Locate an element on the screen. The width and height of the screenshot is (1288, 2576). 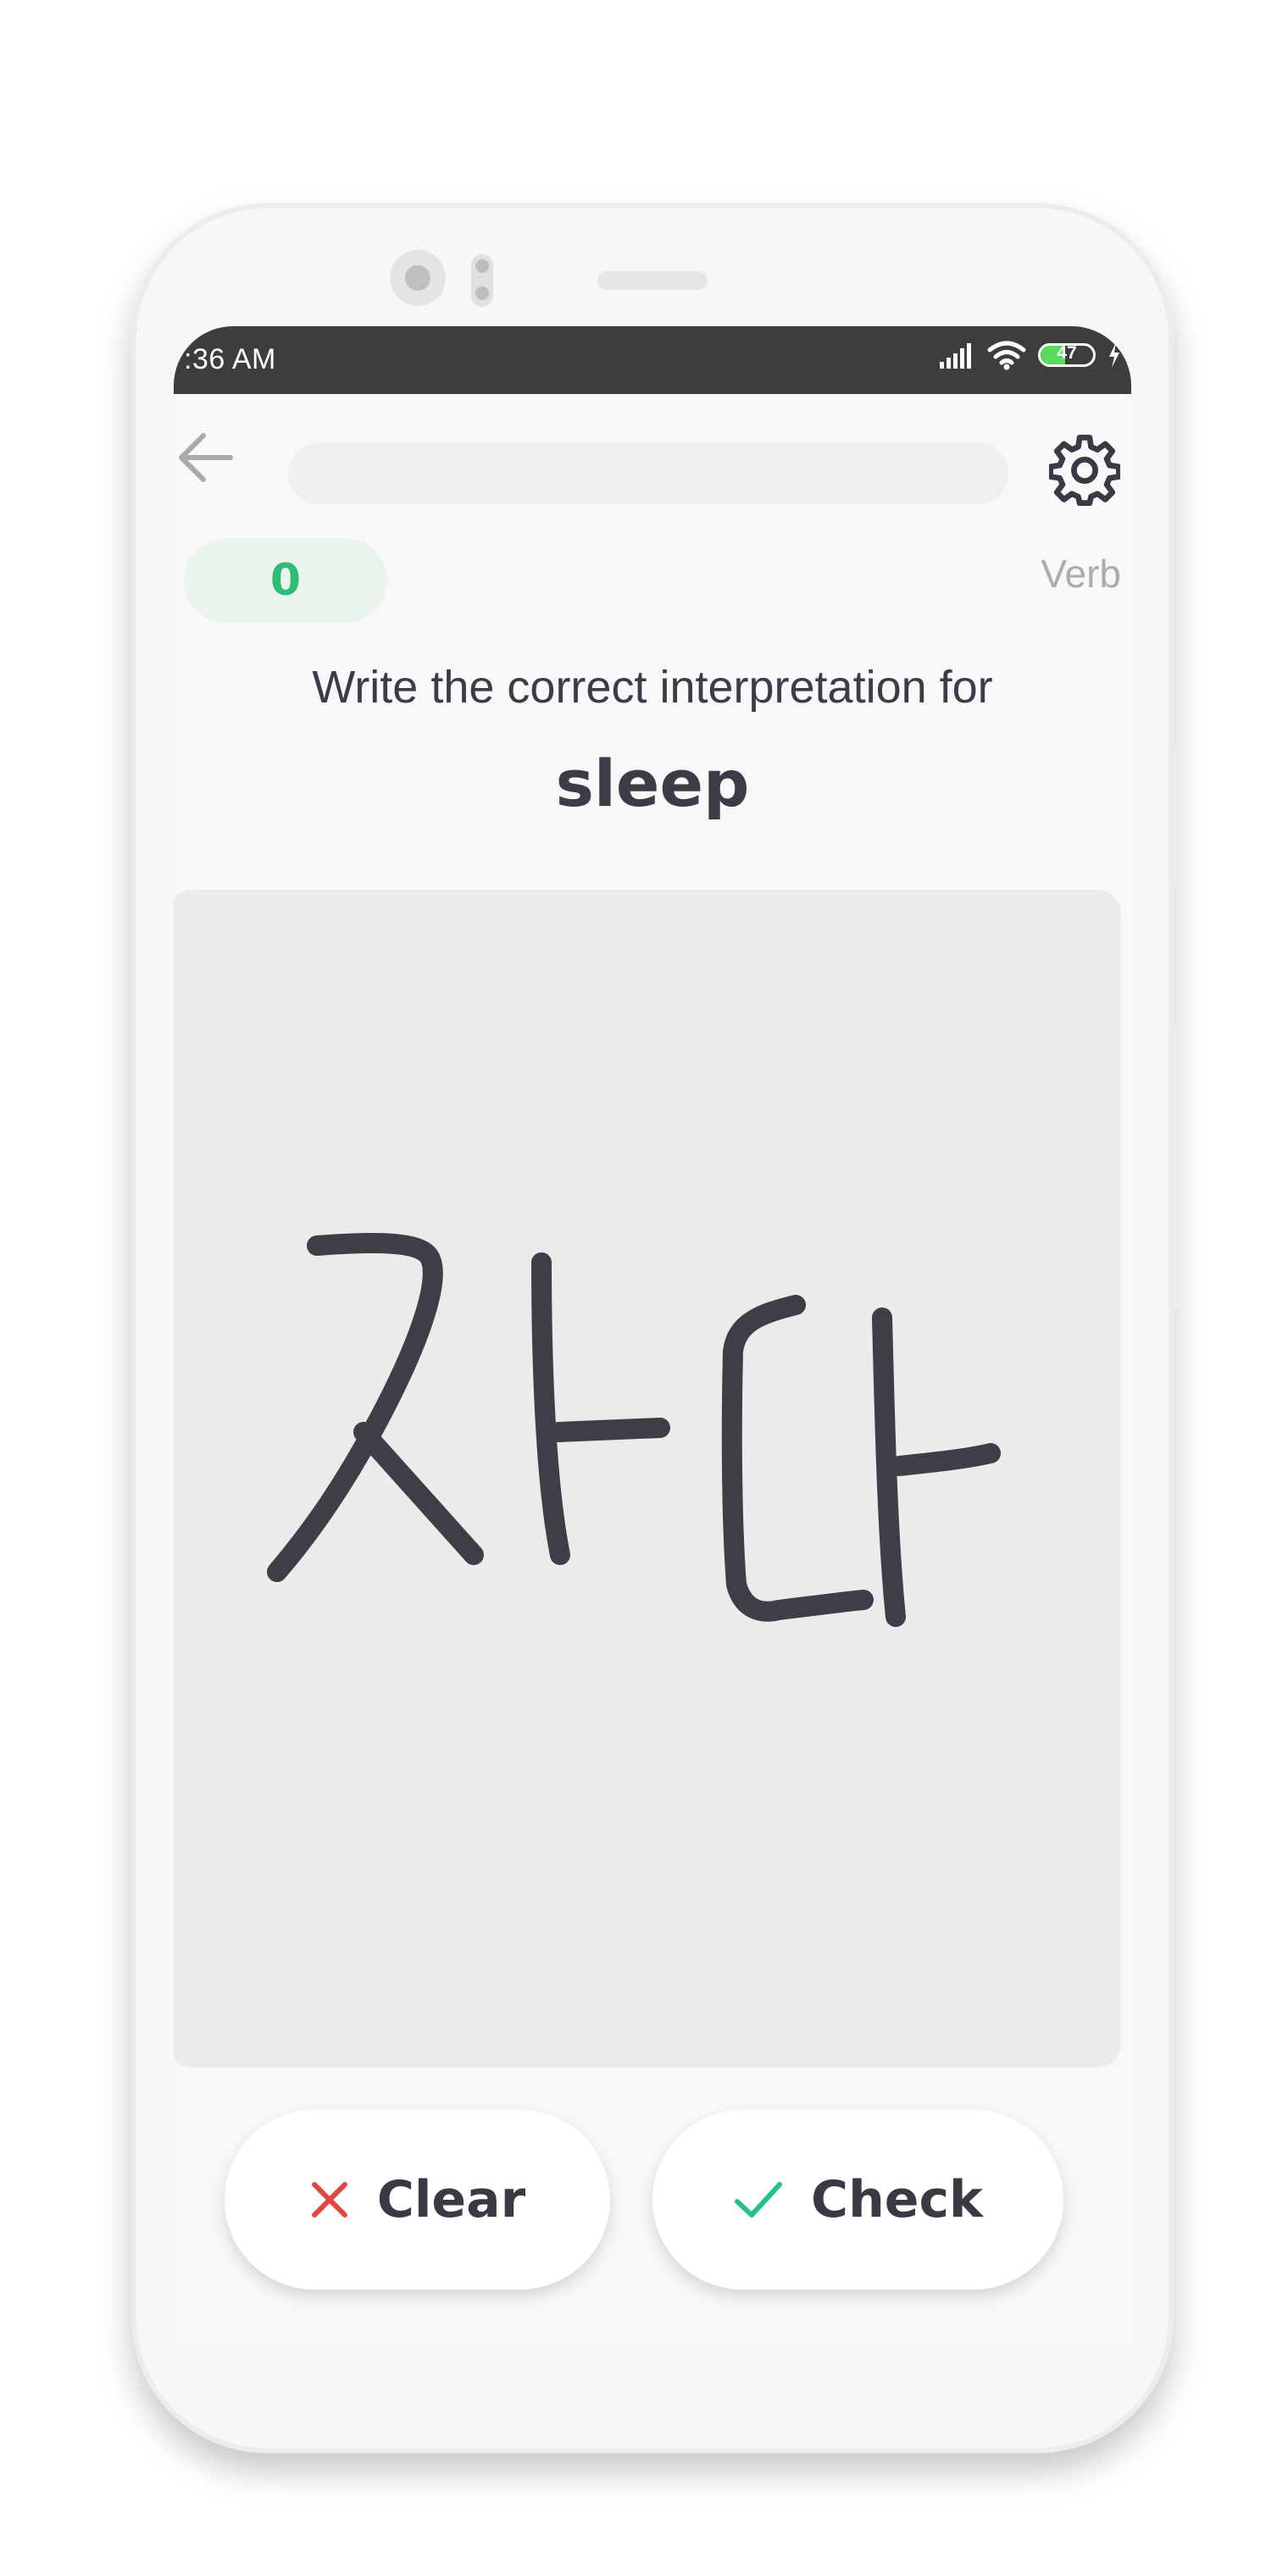
clear-button: Clear is located at coordinates (417, 2200).